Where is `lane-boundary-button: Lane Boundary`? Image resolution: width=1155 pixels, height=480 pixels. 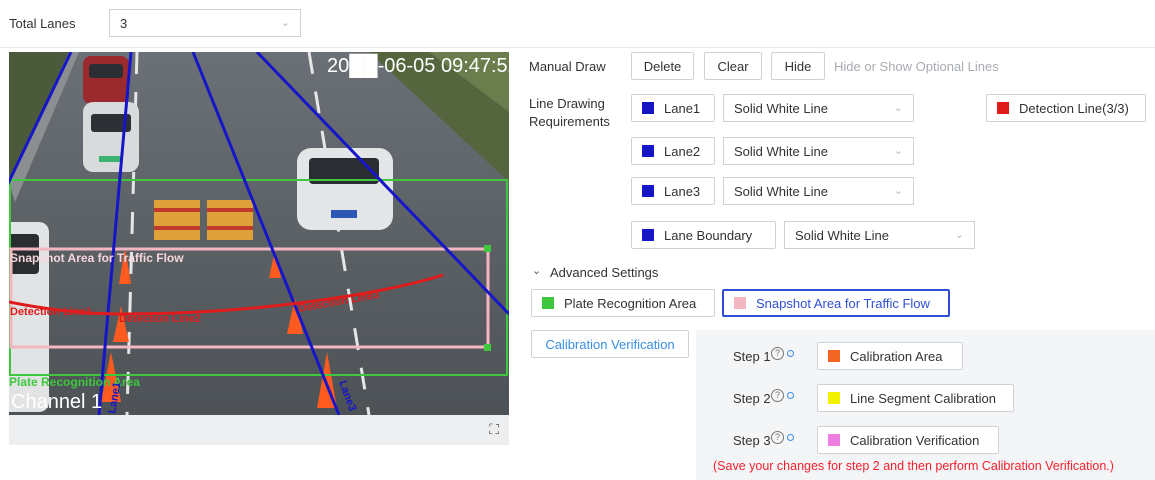 lane-boundary-button: Lane Boundary is located at coordinates (703, 235).